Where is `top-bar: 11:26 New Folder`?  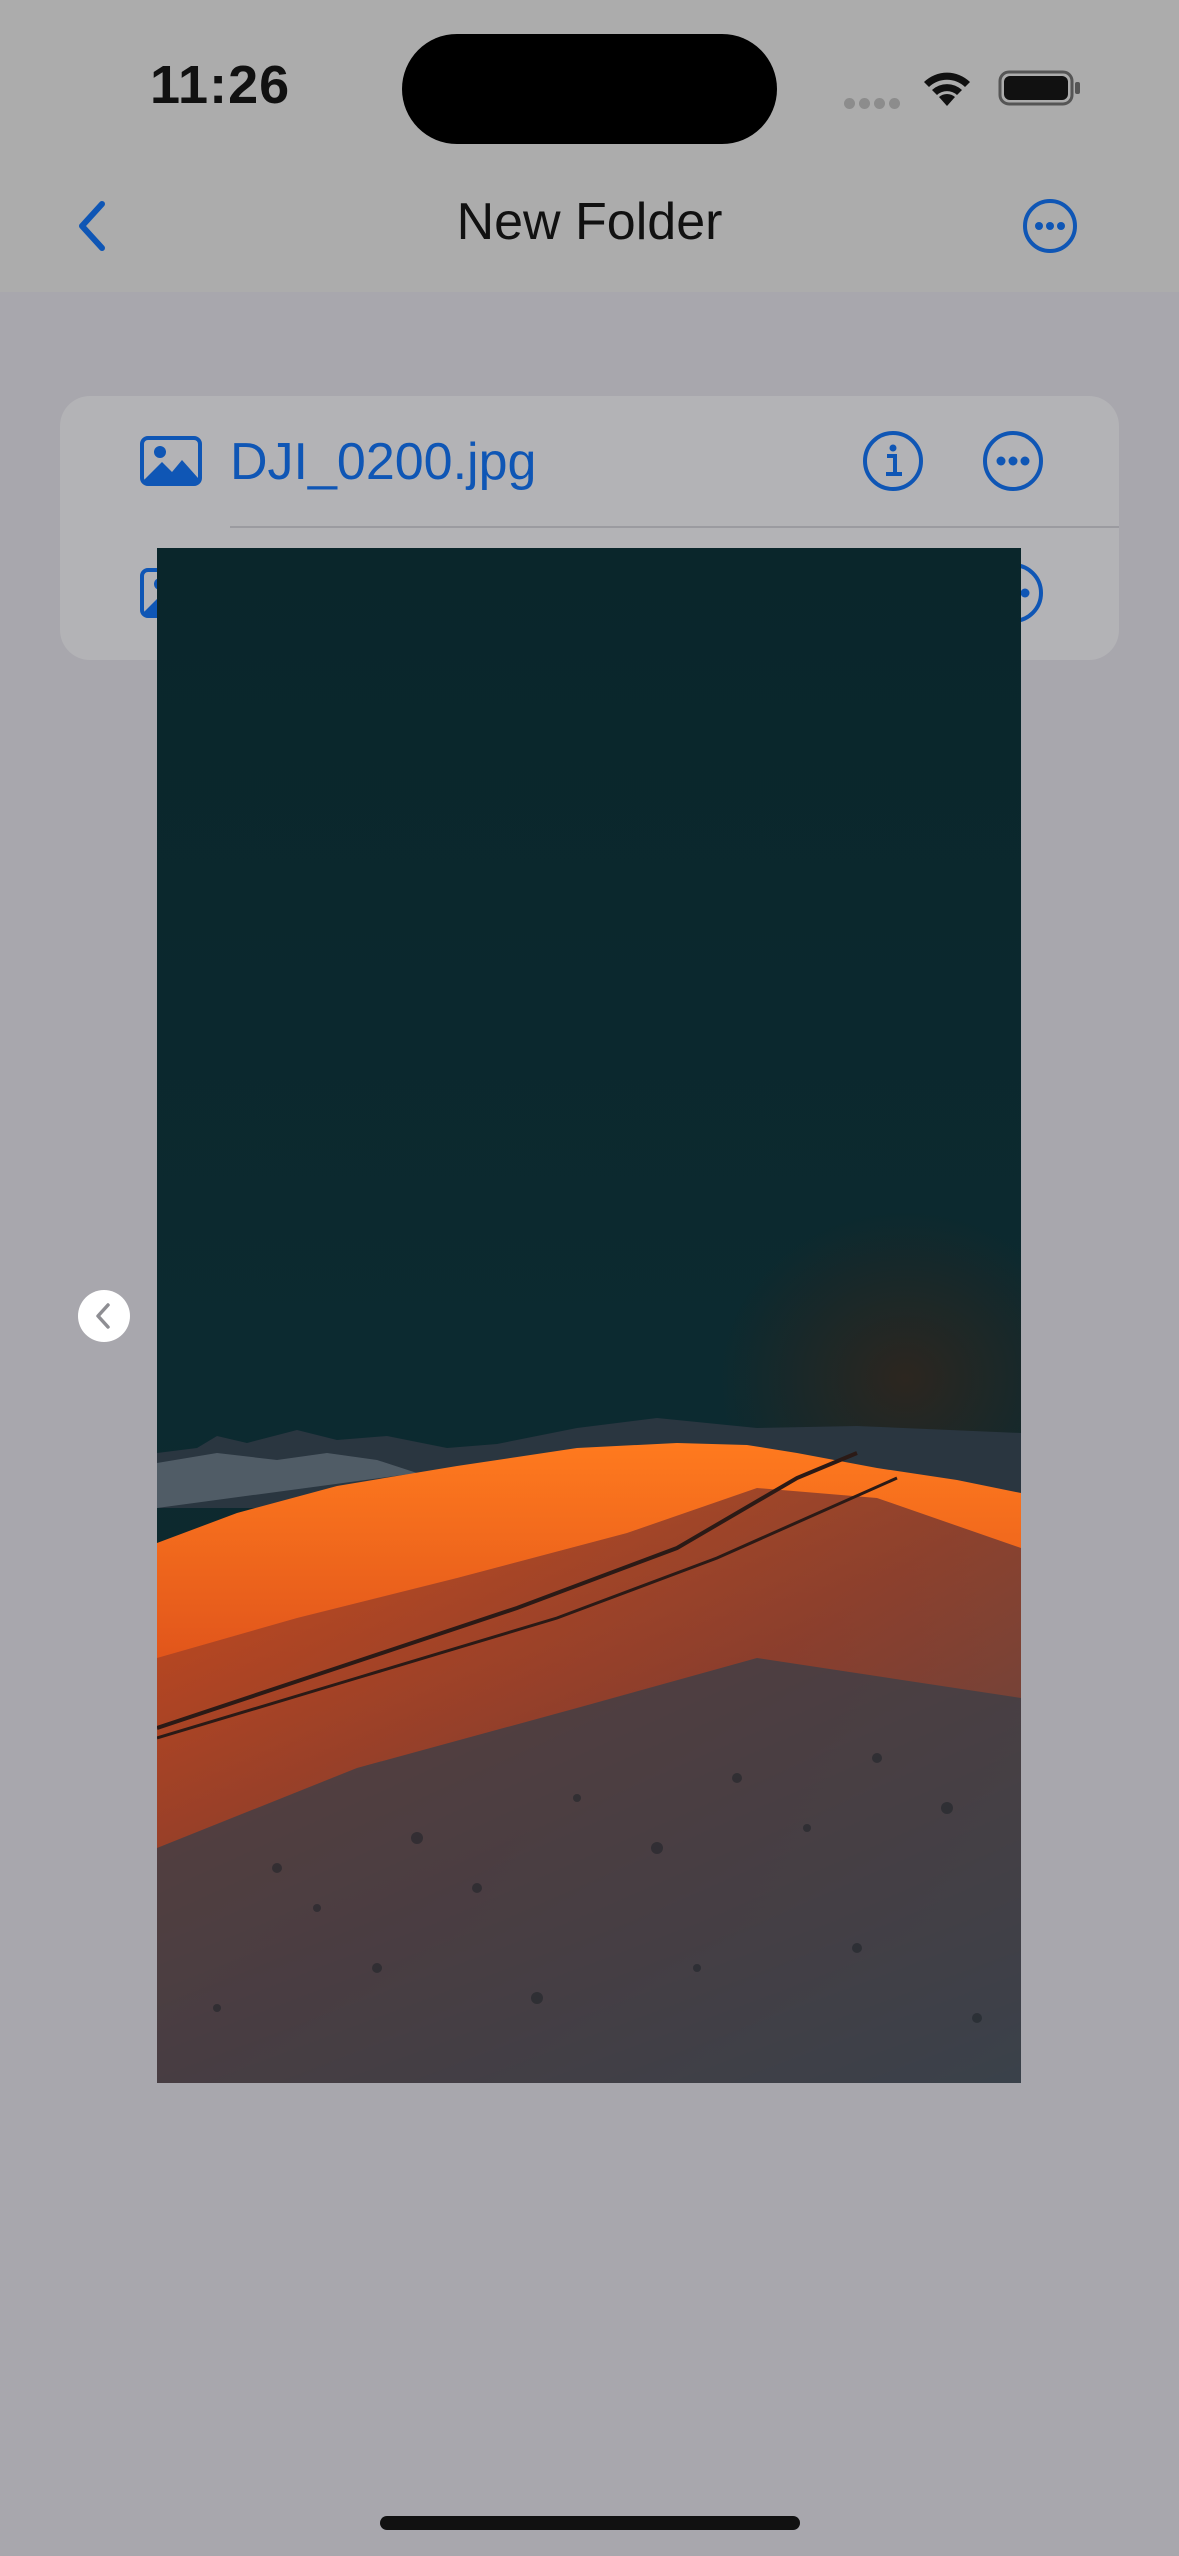 top-bar: 11:26 New Folder is located at coordinates (589, 146).